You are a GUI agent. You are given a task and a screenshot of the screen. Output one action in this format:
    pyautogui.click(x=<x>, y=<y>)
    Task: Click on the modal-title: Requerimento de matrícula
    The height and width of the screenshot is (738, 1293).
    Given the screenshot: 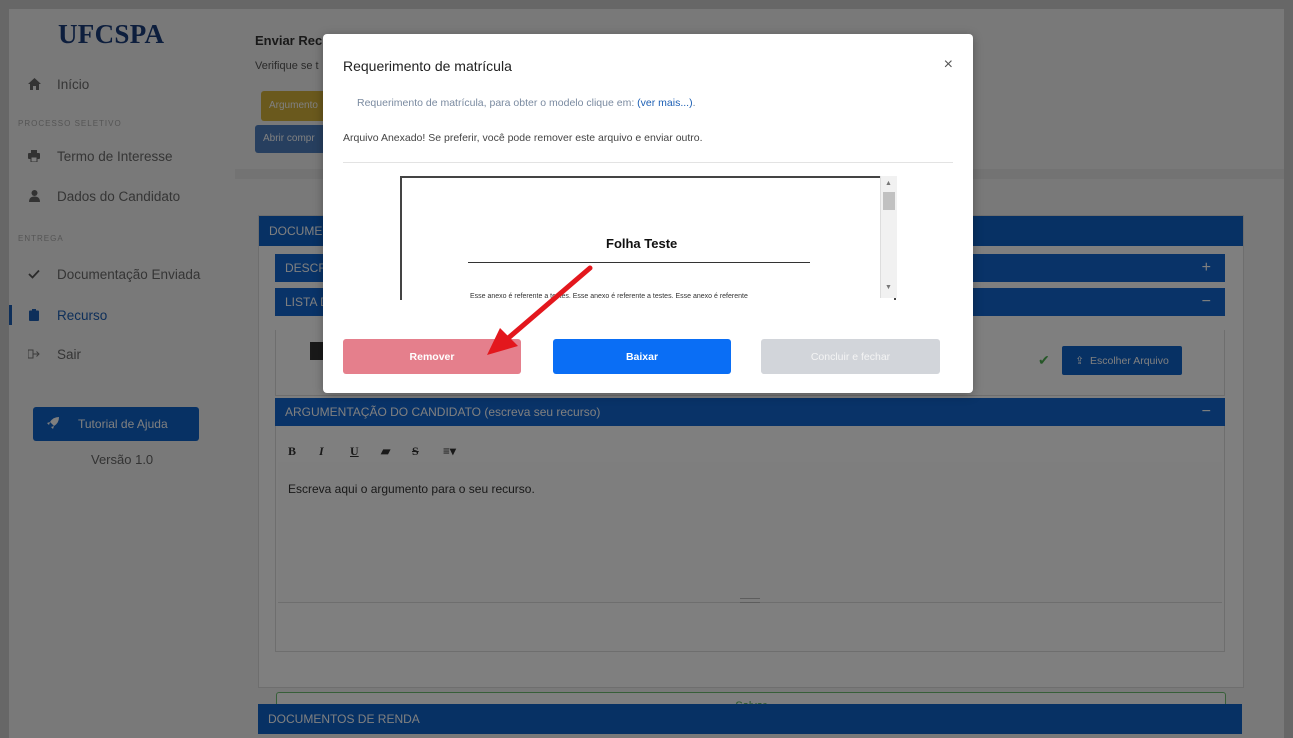 What is the action you would take?
    pyautogui.click(x=427, y=66)
    